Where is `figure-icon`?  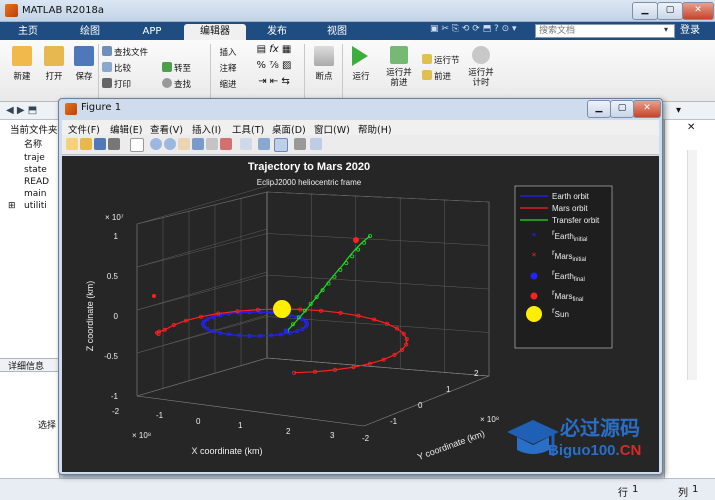 figure-icon is located at coordinates (71, 109).